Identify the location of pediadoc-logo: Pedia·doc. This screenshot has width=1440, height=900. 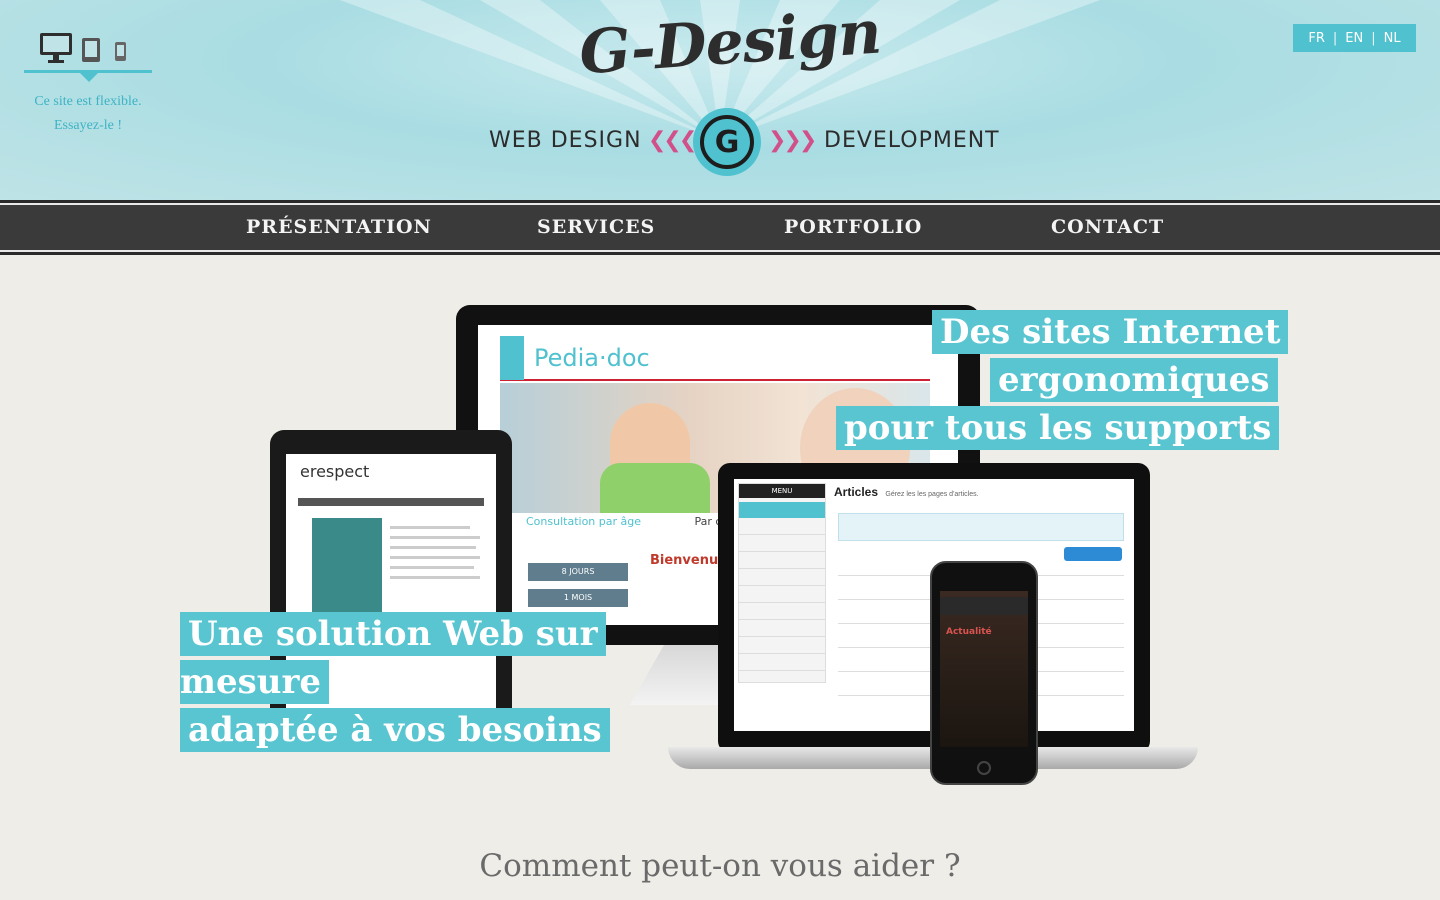
(592, 358).